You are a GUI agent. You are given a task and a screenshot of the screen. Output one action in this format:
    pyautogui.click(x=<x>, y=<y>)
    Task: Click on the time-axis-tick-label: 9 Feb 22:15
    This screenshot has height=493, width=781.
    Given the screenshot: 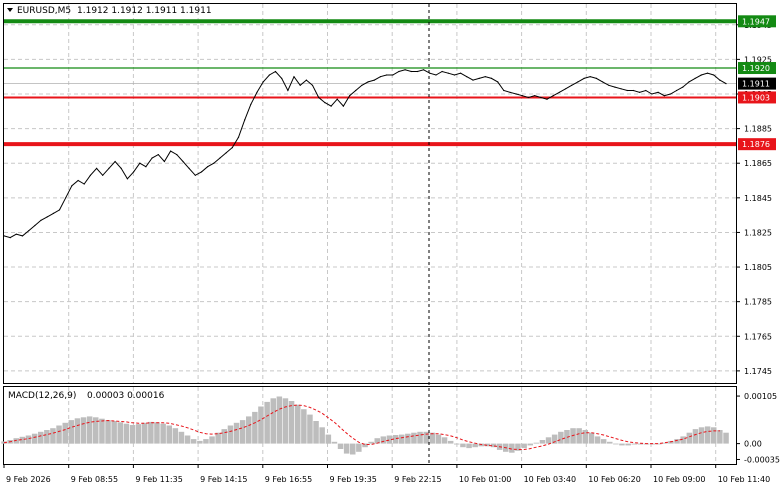 What is the action you would take?
    pyautogui.click(x=417, y=479)
    